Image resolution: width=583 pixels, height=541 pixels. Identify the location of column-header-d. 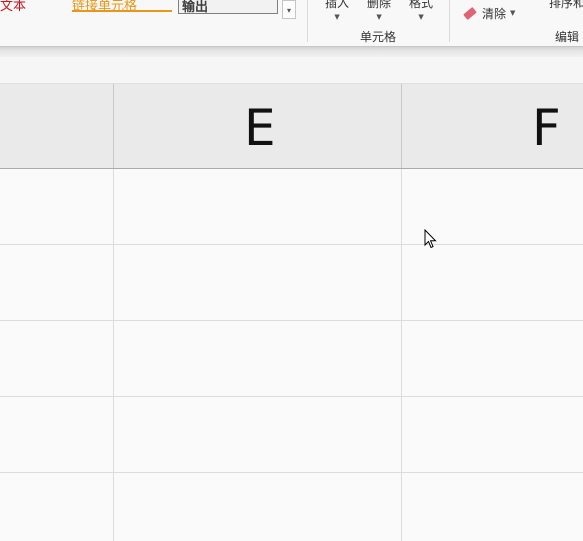
(57, 126).